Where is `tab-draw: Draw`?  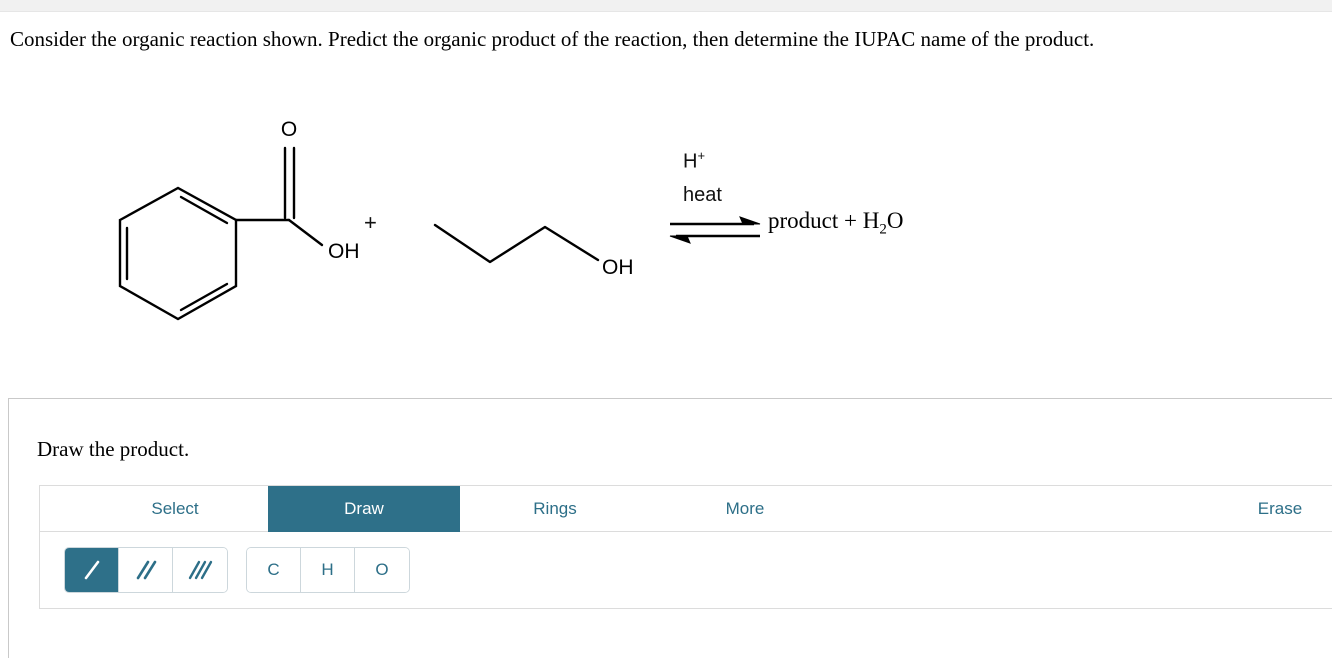
tab-draw: Draw is located at coordinates (364, 509).